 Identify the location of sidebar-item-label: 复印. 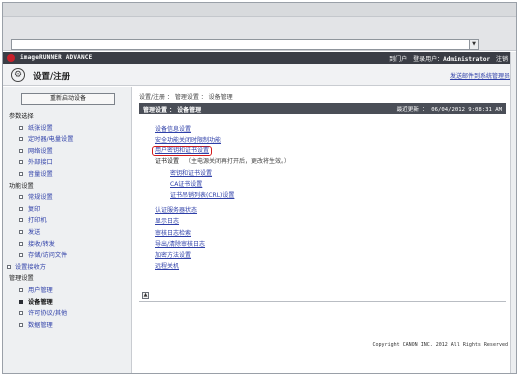
(34, 209).